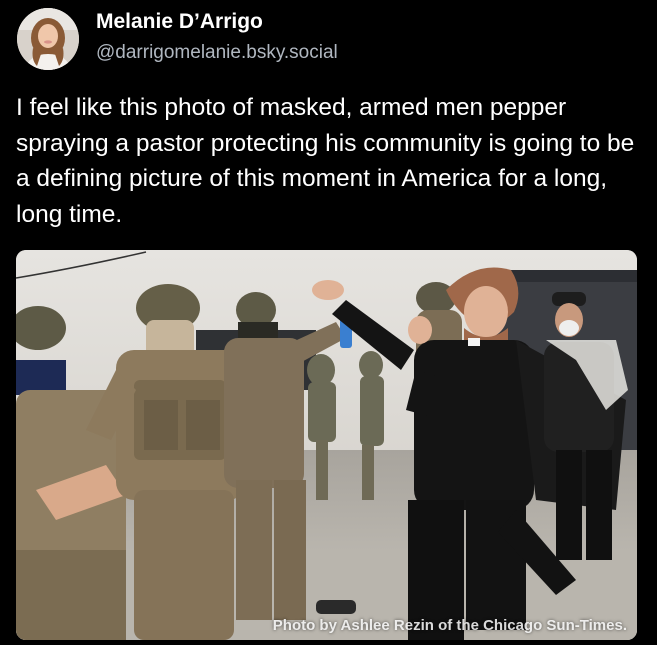  I want to click on avatar-image, so click(48, 39).